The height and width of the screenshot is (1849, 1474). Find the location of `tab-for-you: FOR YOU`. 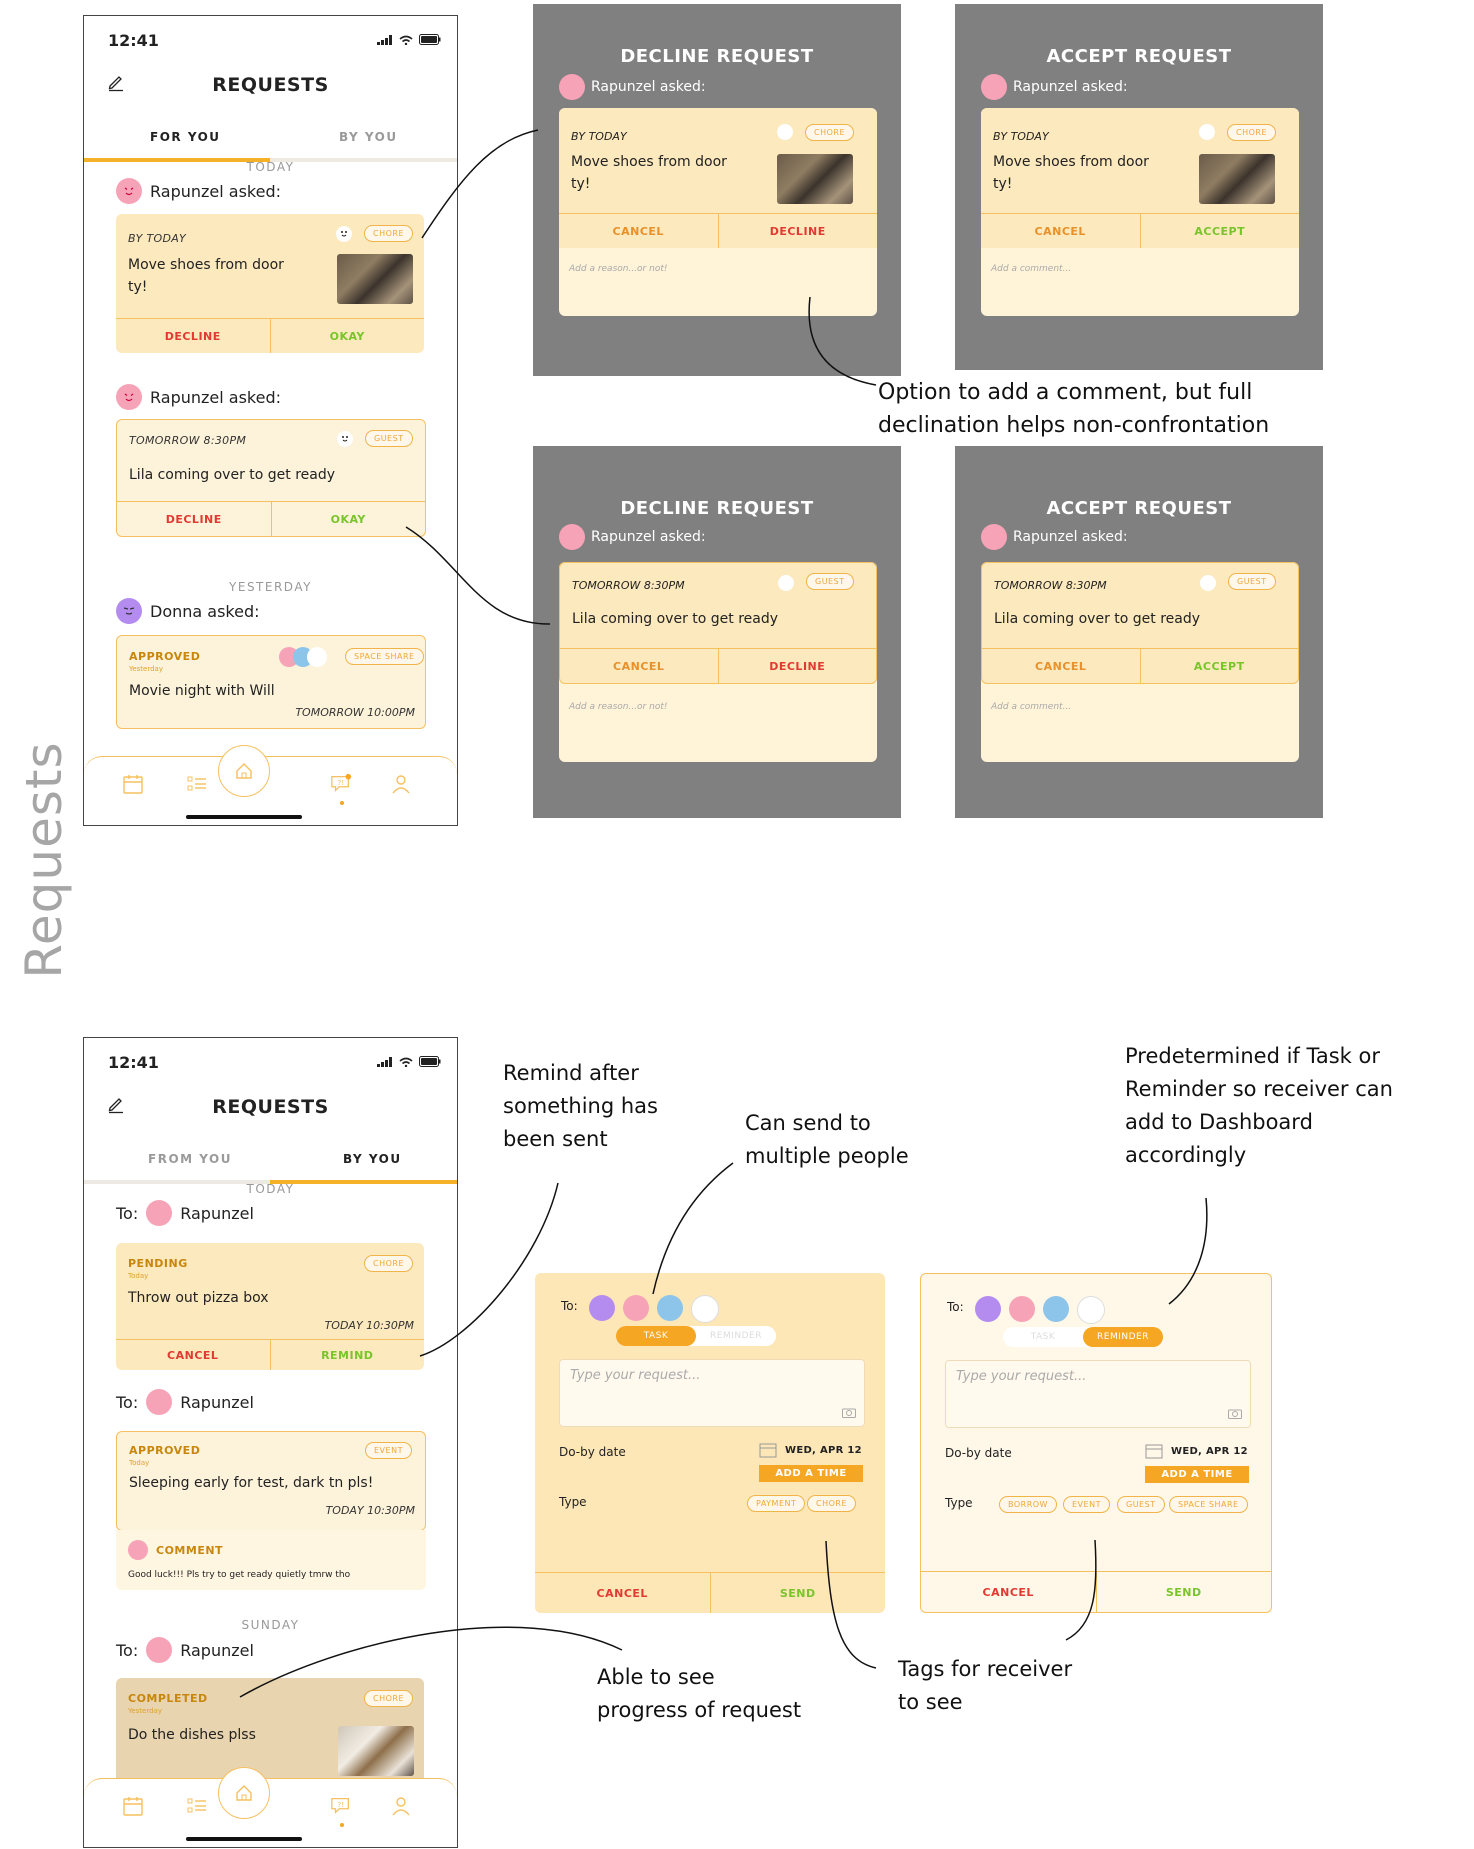

tab-for-you: FOR YOU is located at coordinates (185, 137).